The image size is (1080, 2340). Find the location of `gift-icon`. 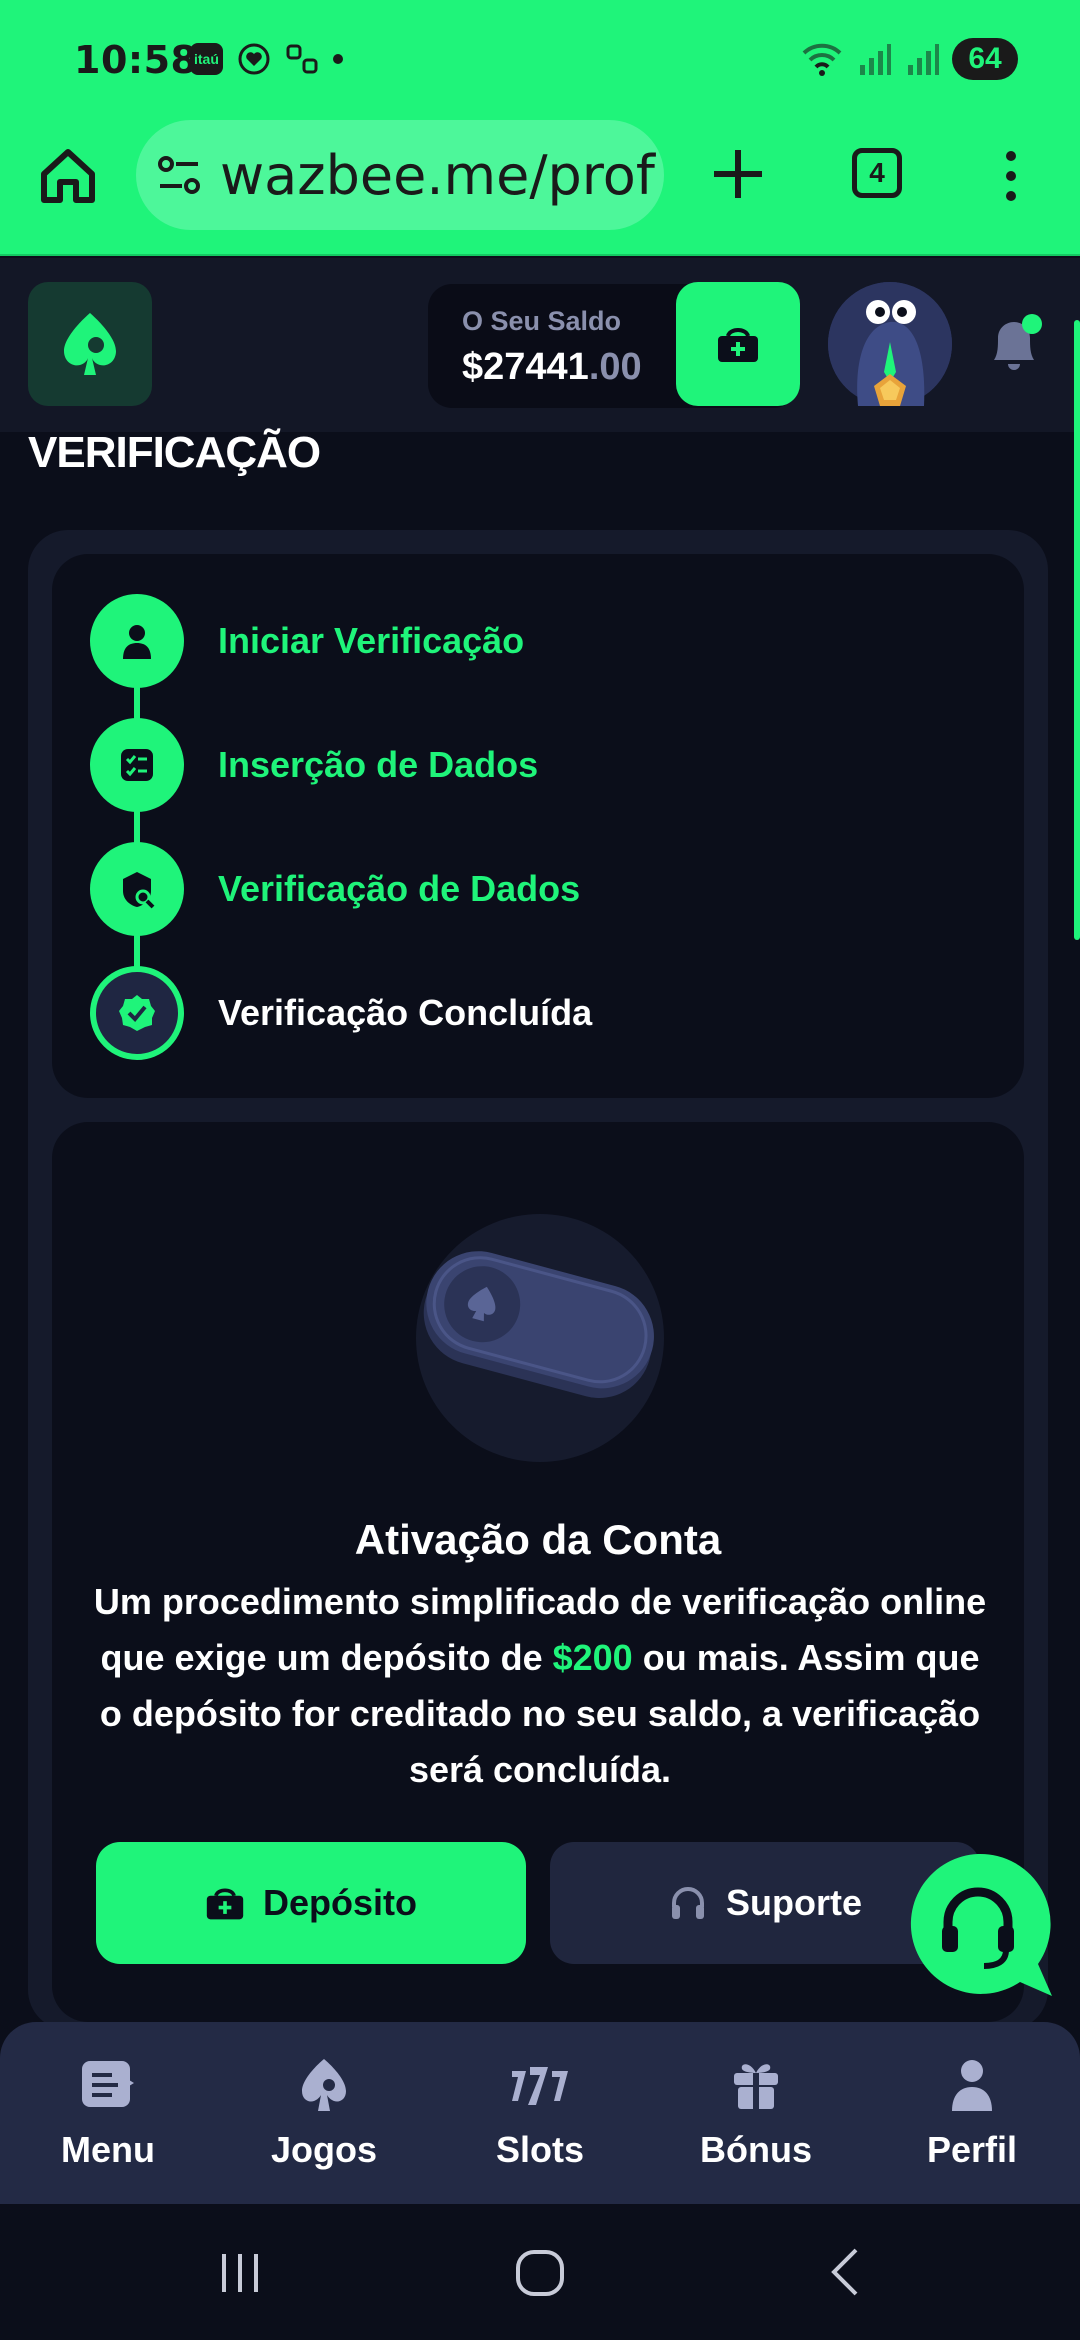

gift-icon is located at coordinates (756, 2086).